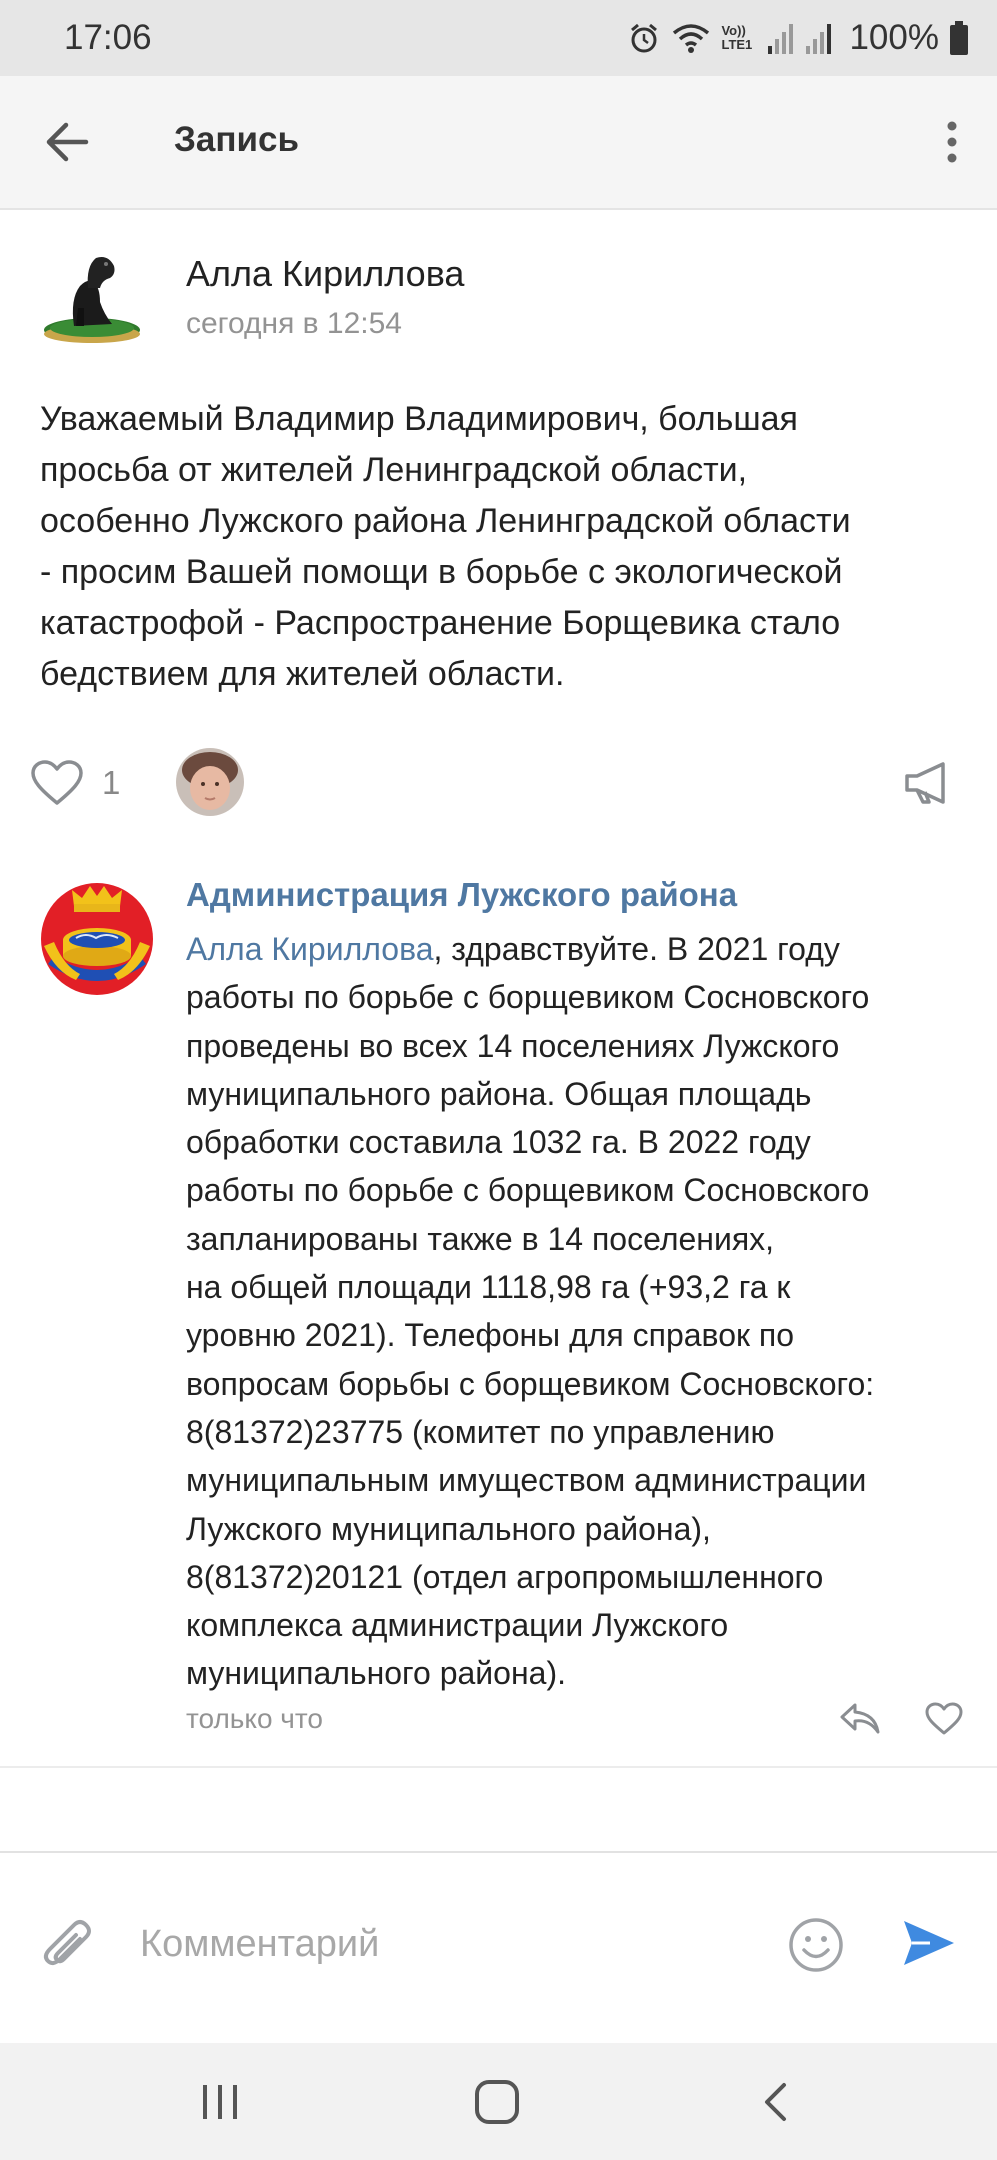  I want to click on comment-divider, so click(498, 1767).